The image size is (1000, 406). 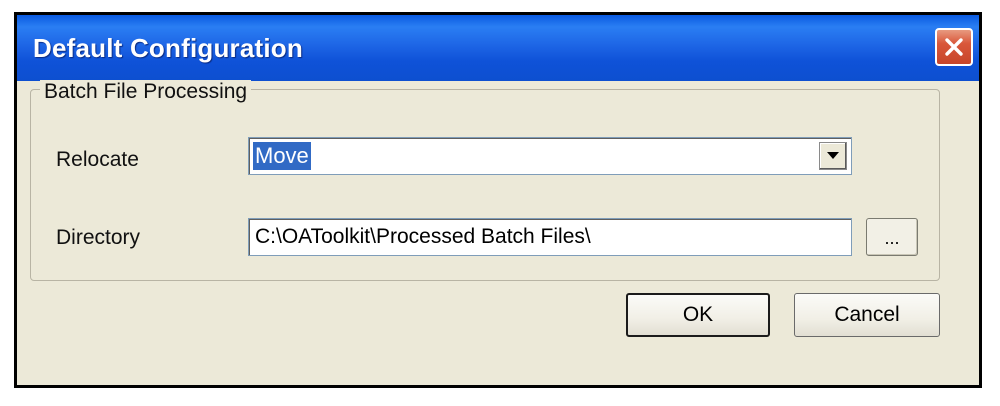 I want to click on chevron-down-icon, so click(x=833, y=155).